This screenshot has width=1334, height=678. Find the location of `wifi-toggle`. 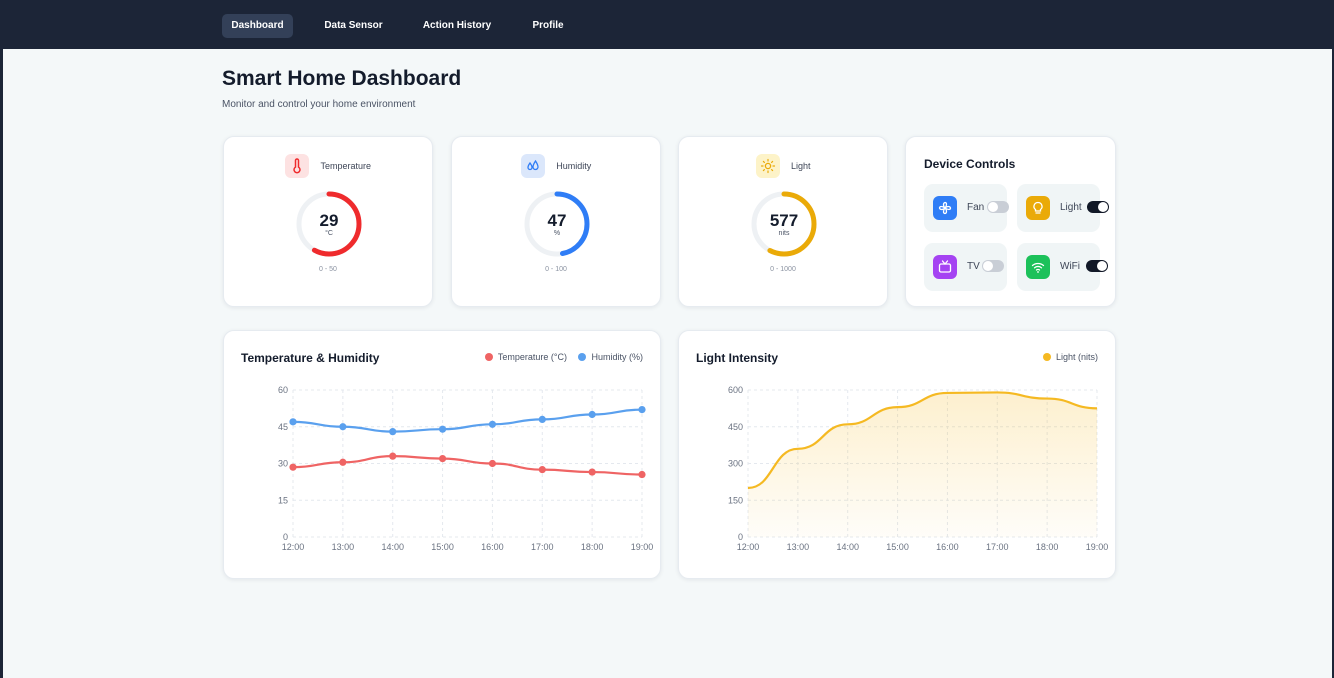

wifi-toggle is located at coordinates (1097, 266).